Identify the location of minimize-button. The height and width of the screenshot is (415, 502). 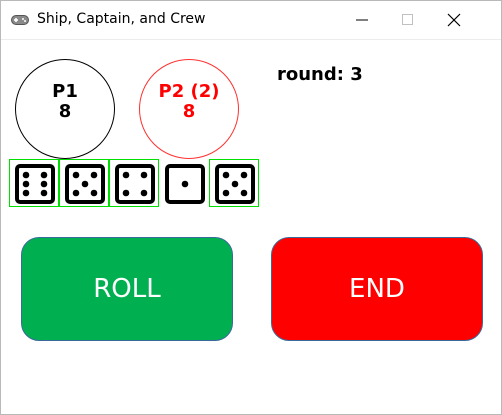
(362, 20).